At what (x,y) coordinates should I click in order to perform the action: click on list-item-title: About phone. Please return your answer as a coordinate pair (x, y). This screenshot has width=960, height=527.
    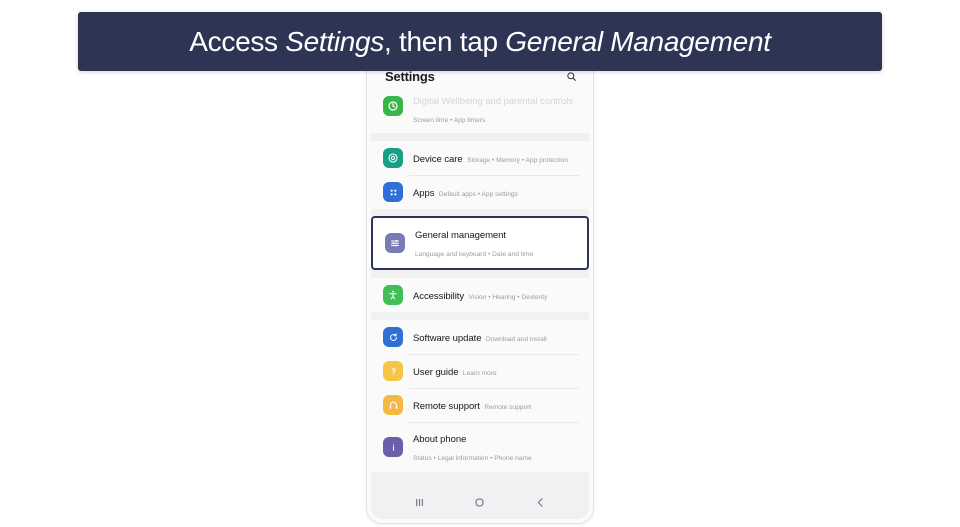
    Looking at the image, I should click on (440, 439).